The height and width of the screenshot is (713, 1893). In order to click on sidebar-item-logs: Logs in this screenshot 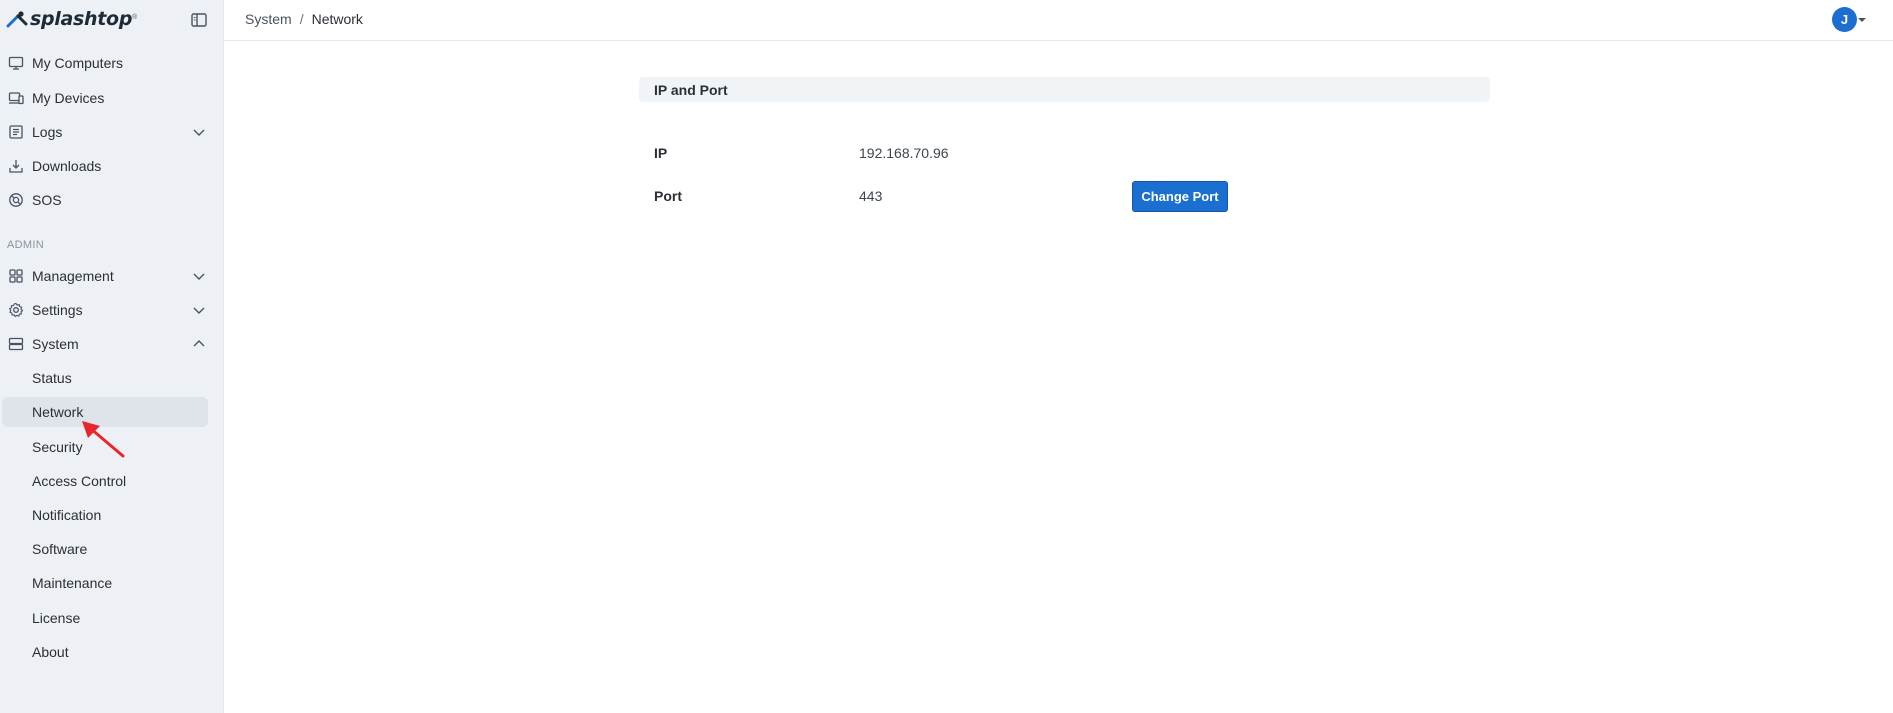, I will do `click(105, 132)`.